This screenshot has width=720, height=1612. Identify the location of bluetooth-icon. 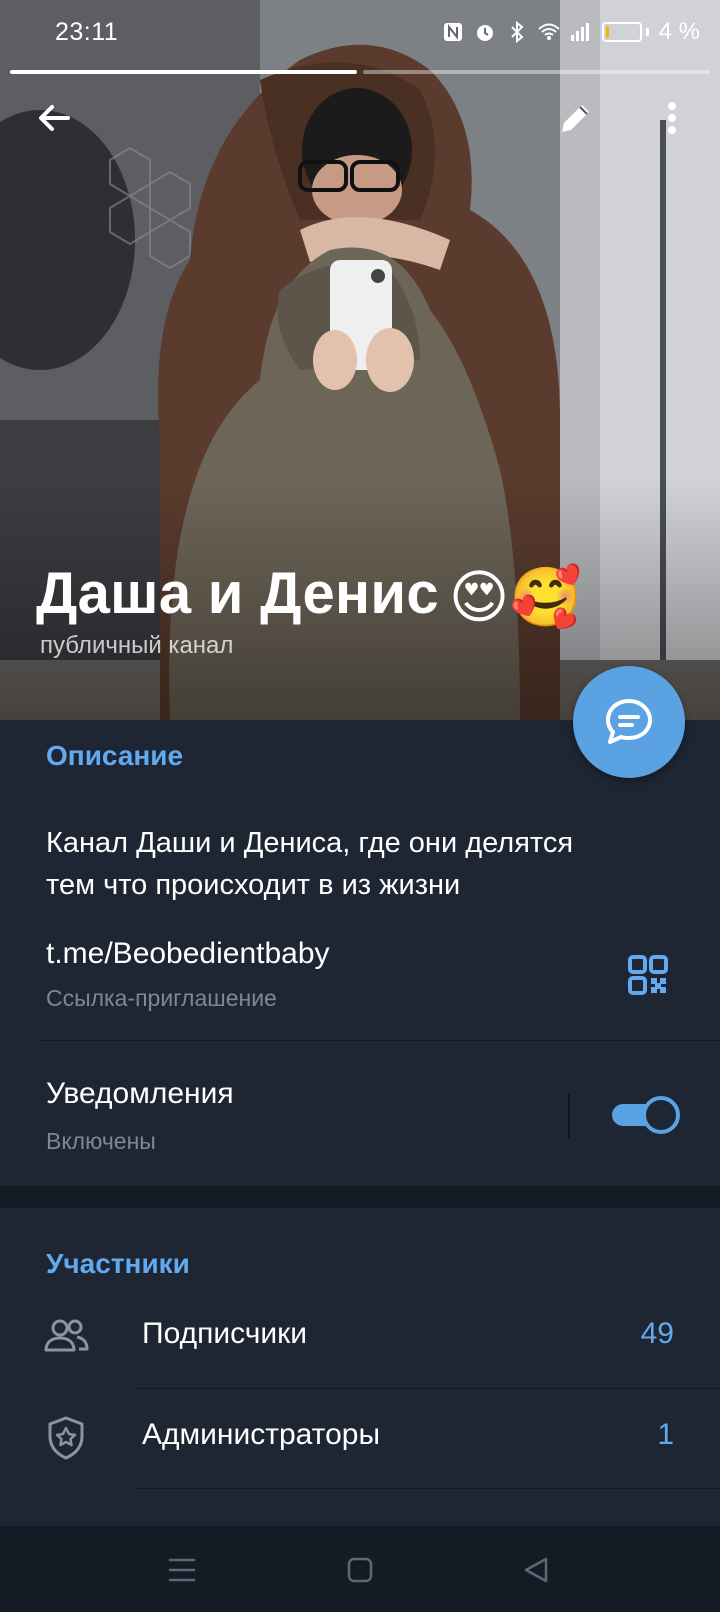
(517, 32).